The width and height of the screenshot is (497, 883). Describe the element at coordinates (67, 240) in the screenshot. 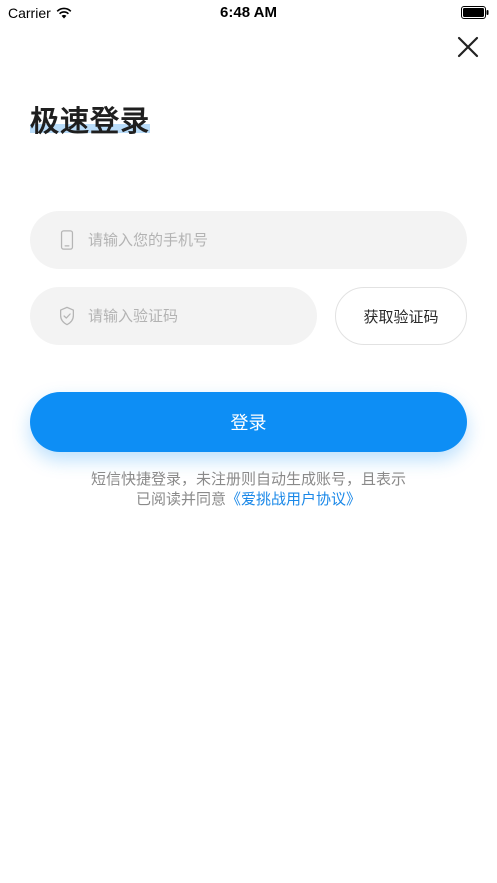

I see `phone-icon` at that location.